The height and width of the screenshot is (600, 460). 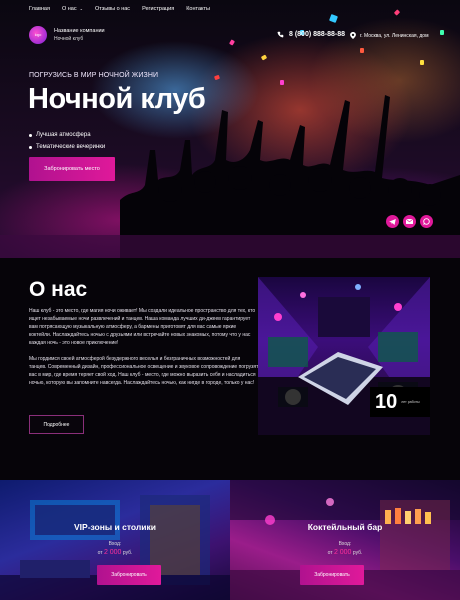 I want to click on years-number: 10, so click(x=386, y=401).